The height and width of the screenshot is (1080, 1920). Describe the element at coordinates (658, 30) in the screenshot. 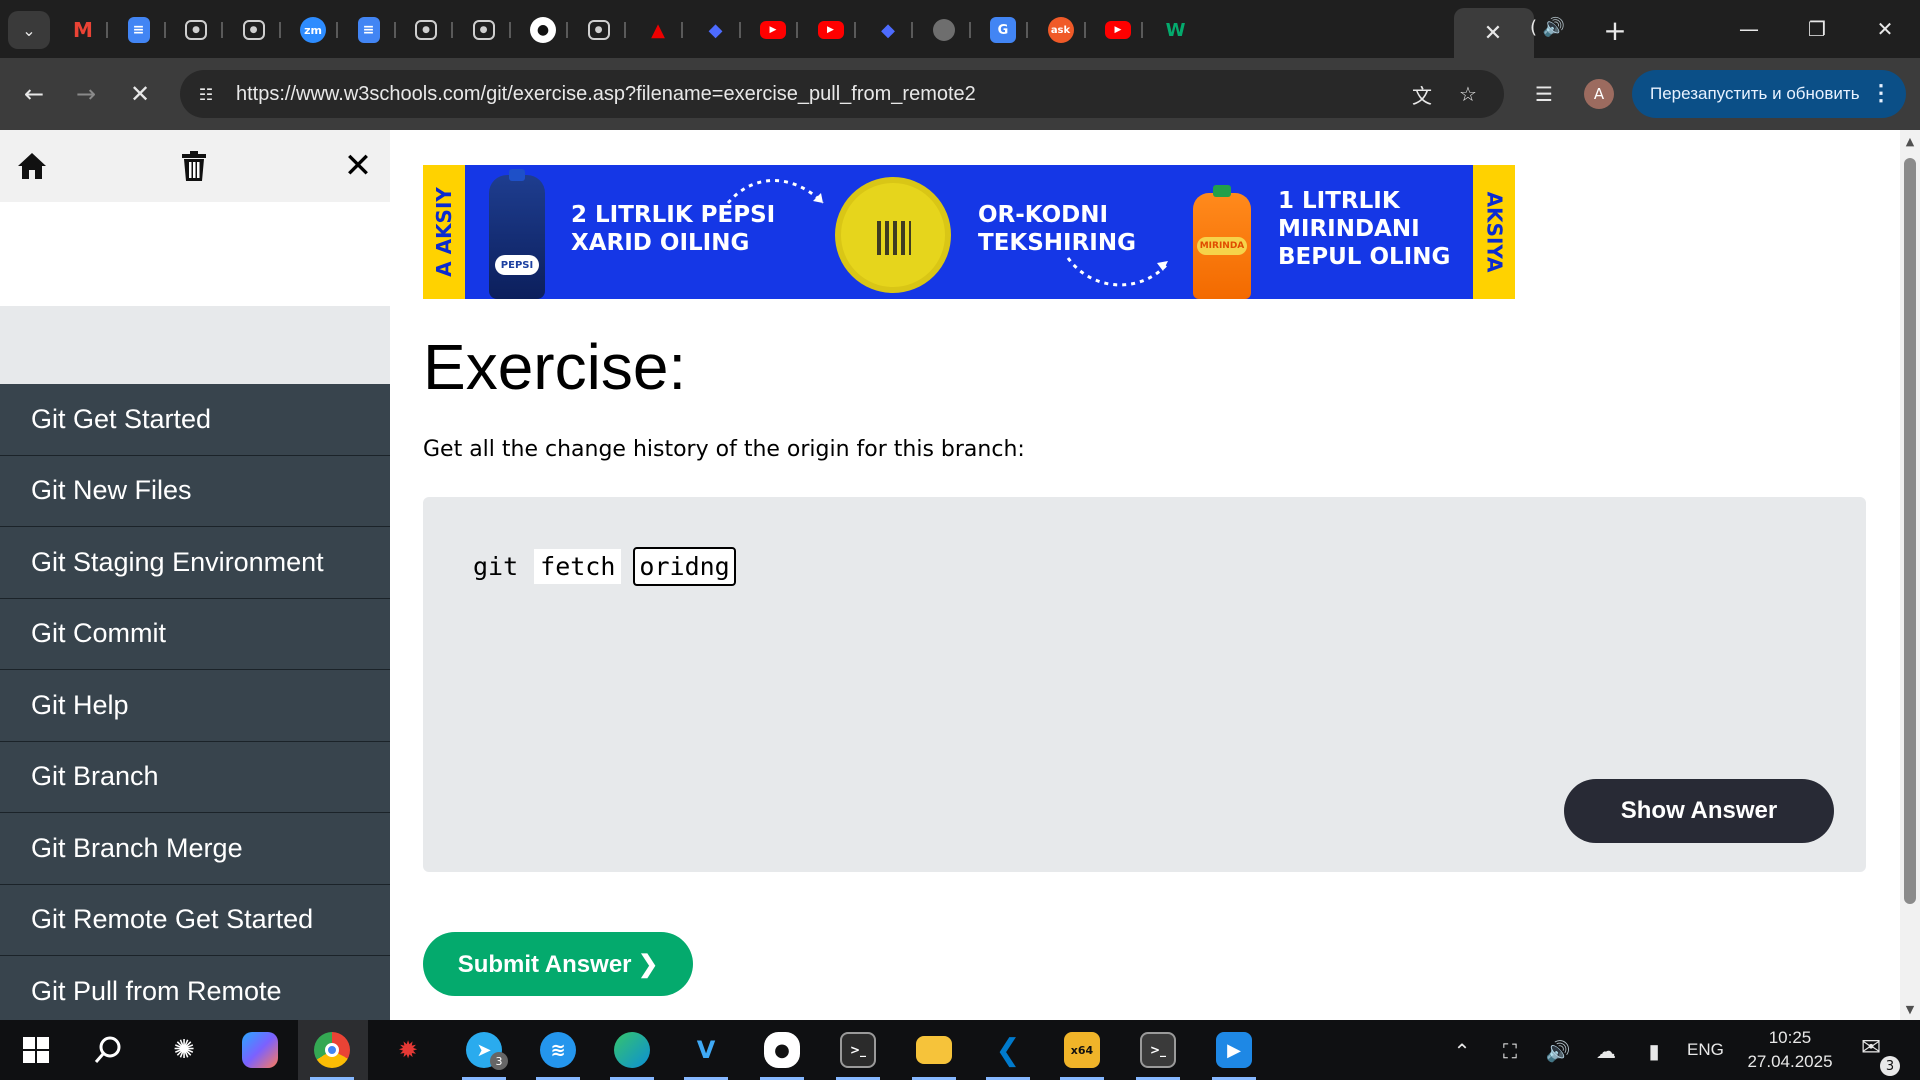

I see `redhat-icon: ▲` at that location.